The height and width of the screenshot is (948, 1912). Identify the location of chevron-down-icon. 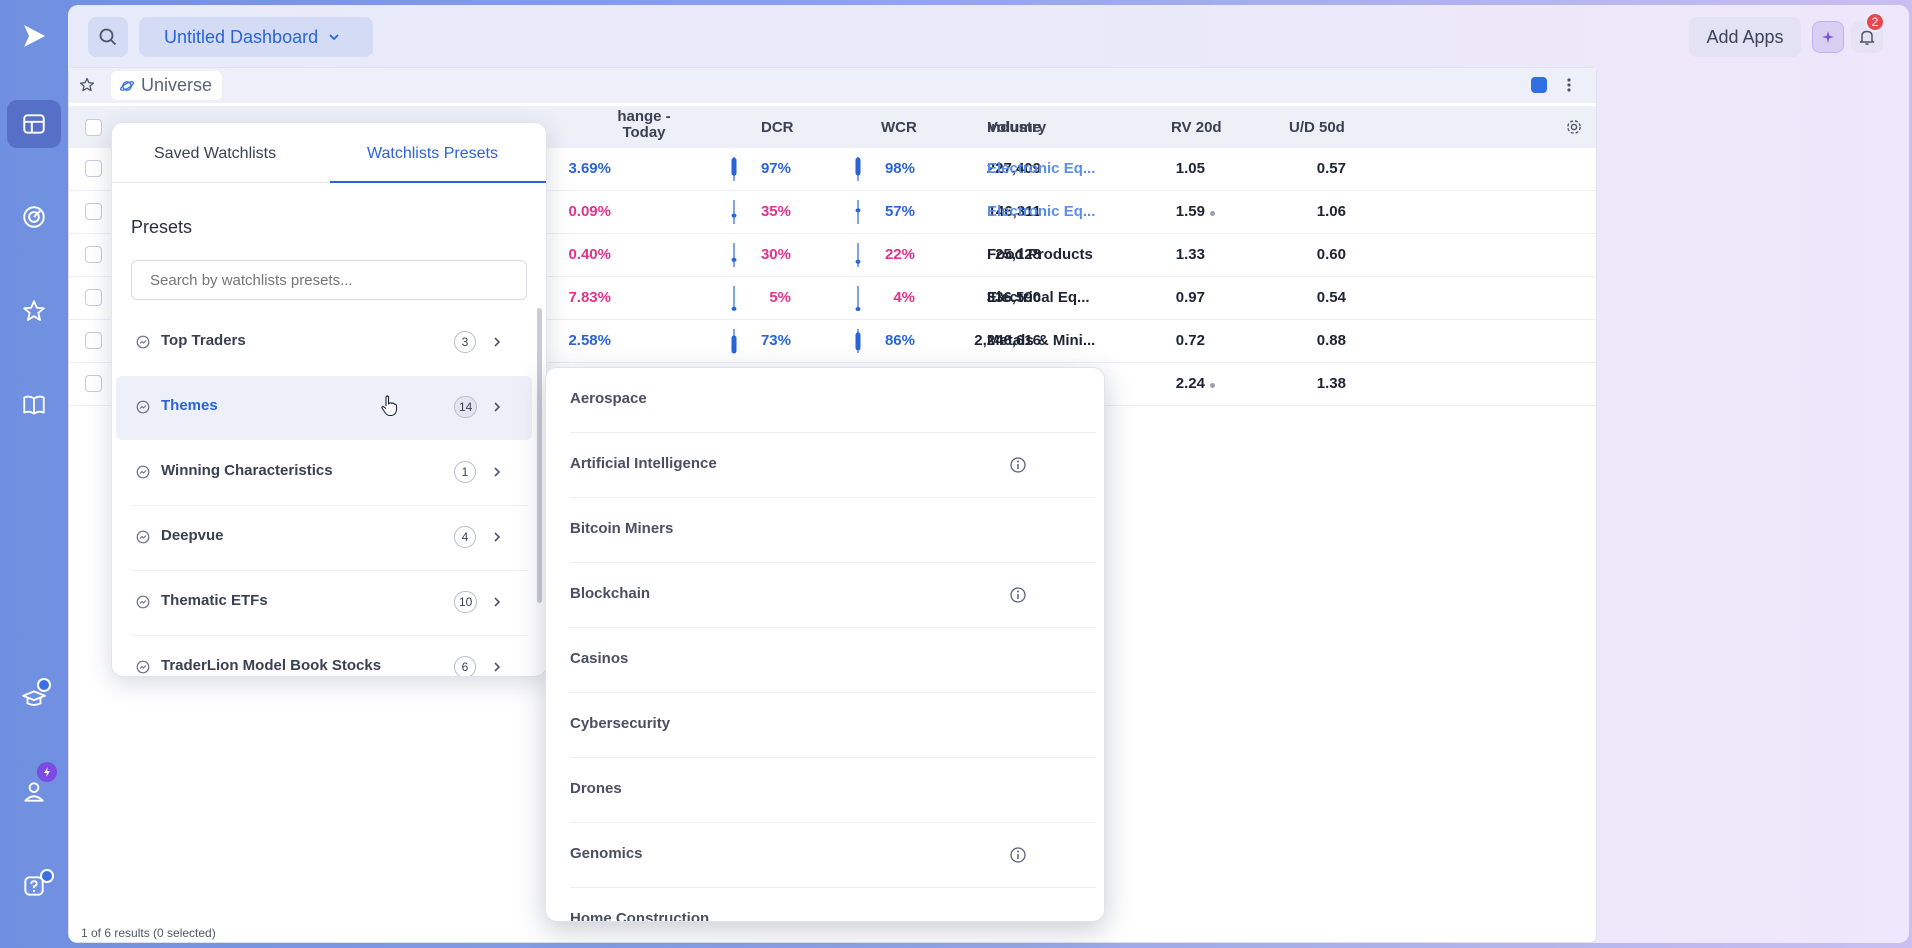
(334, 37).